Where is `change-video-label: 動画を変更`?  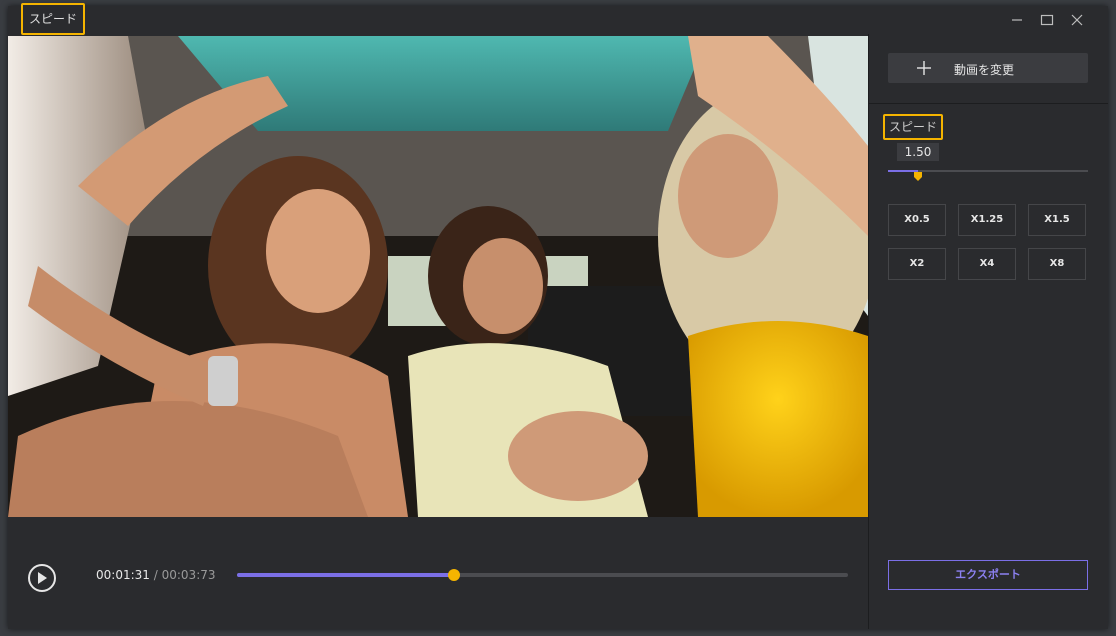 change-video-label: 動画を変更 is located at coordinates (984, 70).